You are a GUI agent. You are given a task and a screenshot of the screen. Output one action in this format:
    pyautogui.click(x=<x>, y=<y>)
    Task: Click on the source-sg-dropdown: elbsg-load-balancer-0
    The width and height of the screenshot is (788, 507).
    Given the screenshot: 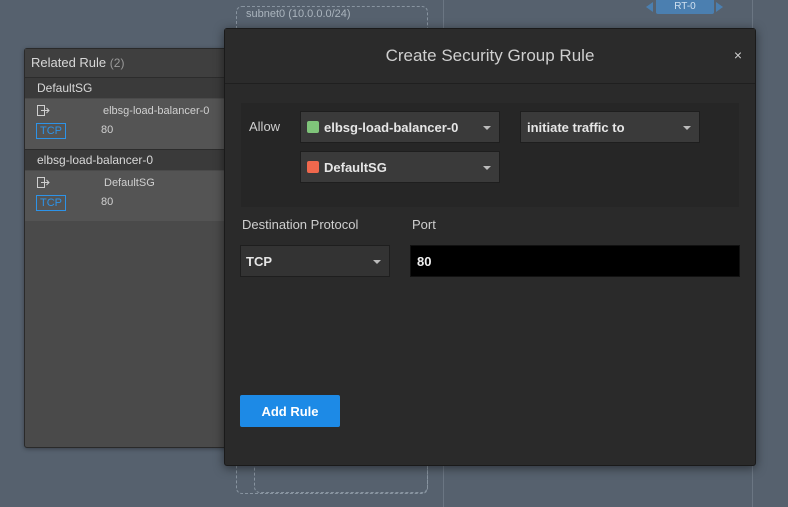 What is the action you would take?
    pyautogui.click(x=400, y=127)
    